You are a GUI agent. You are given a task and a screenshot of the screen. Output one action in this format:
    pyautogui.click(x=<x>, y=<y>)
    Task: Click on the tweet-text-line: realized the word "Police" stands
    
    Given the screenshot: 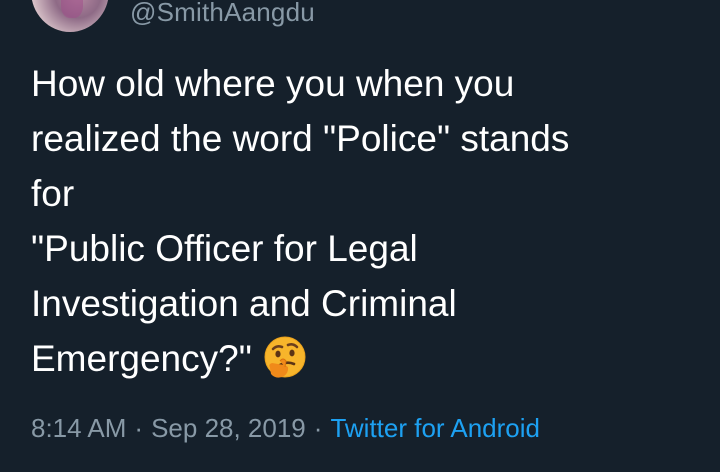 What is the action you would take?
    pyautogui.click(x=300, y=138)
    